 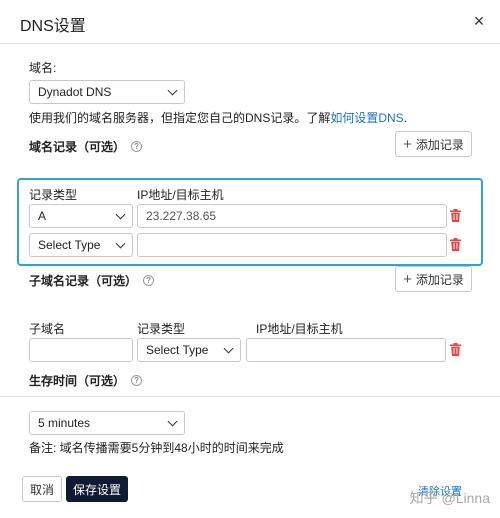 I want to click on domain-note: 使用我们的域名服务器，但指定您自己的DNS记录。了解如何设置DNS., so click(x=259, y=117).